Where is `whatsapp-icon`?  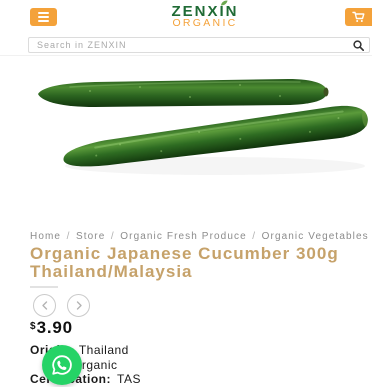 whatsapp-icon is located at coordinates (62, 365).